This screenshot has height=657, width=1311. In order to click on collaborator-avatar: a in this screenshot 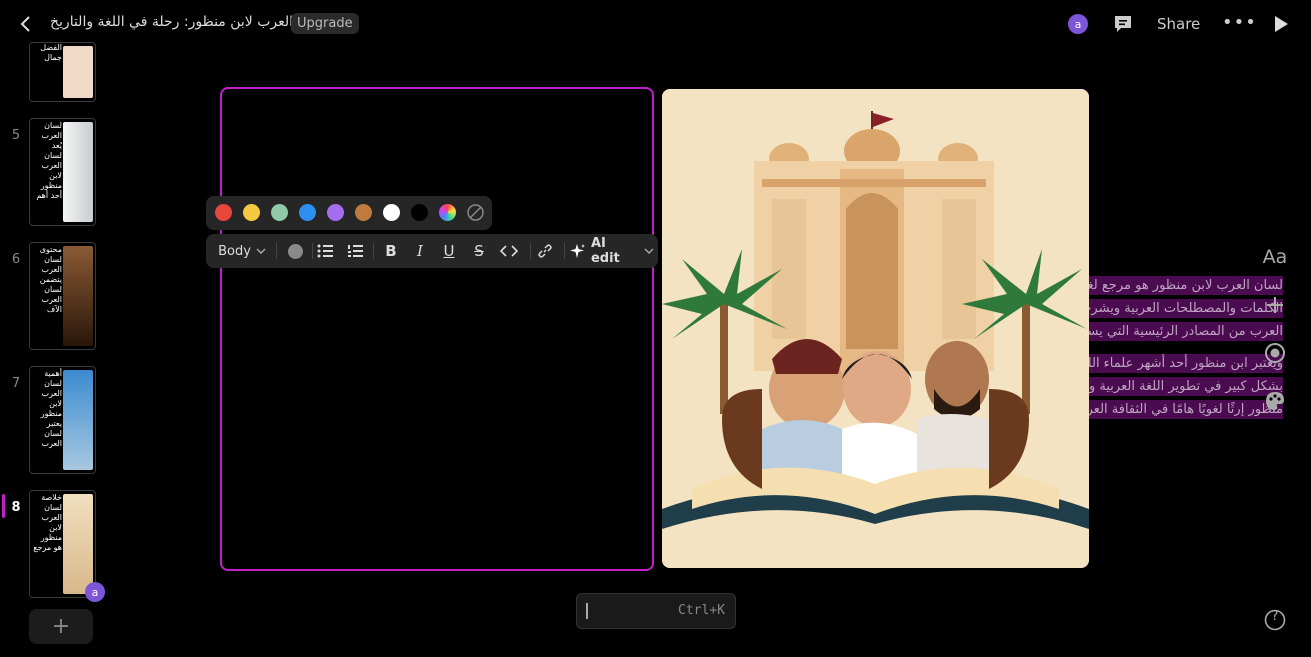, I will do `click(95, 592)`.